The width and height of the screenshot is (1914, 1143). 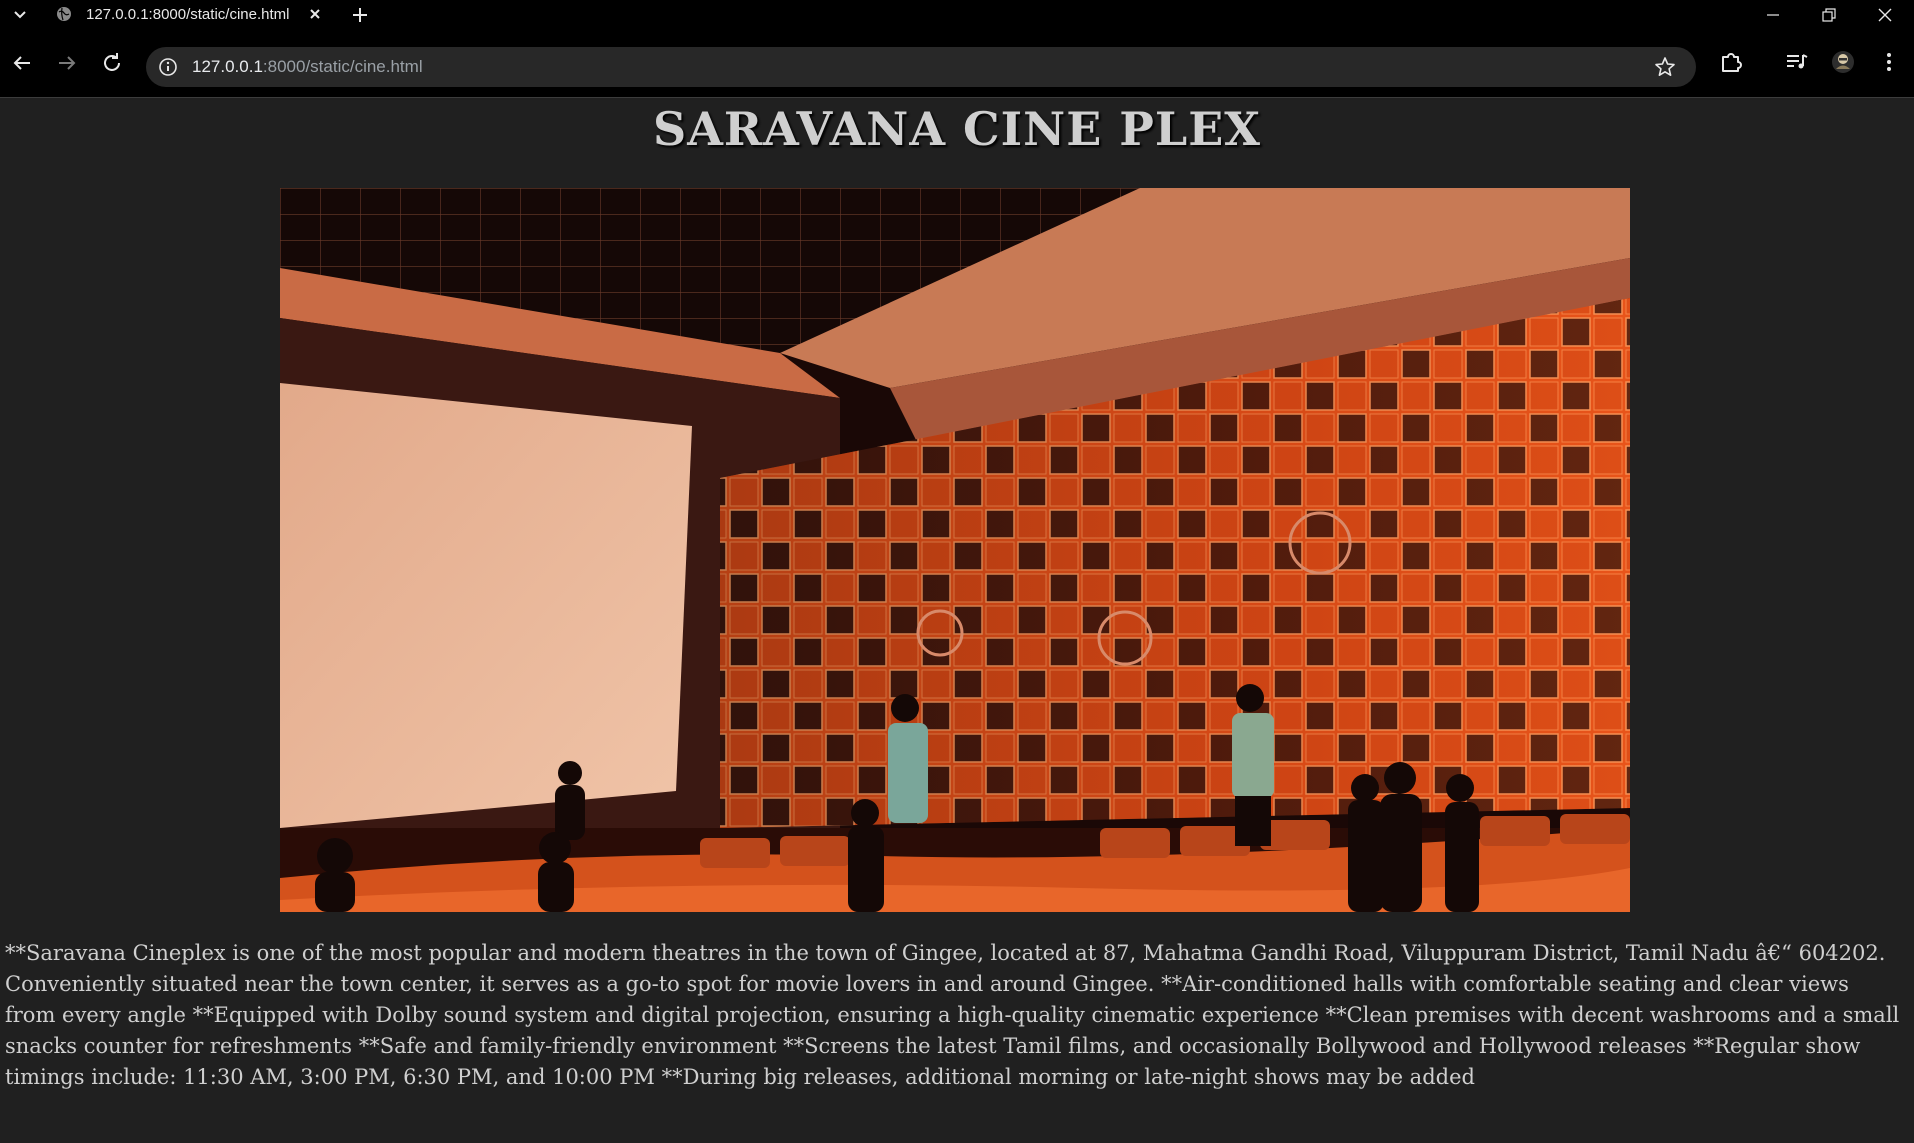 What do you see at coordinates (957, 129) in the screenshot?
I see `page-title: SARAVANA CINE PLEX` at bounding box center [957, 129].